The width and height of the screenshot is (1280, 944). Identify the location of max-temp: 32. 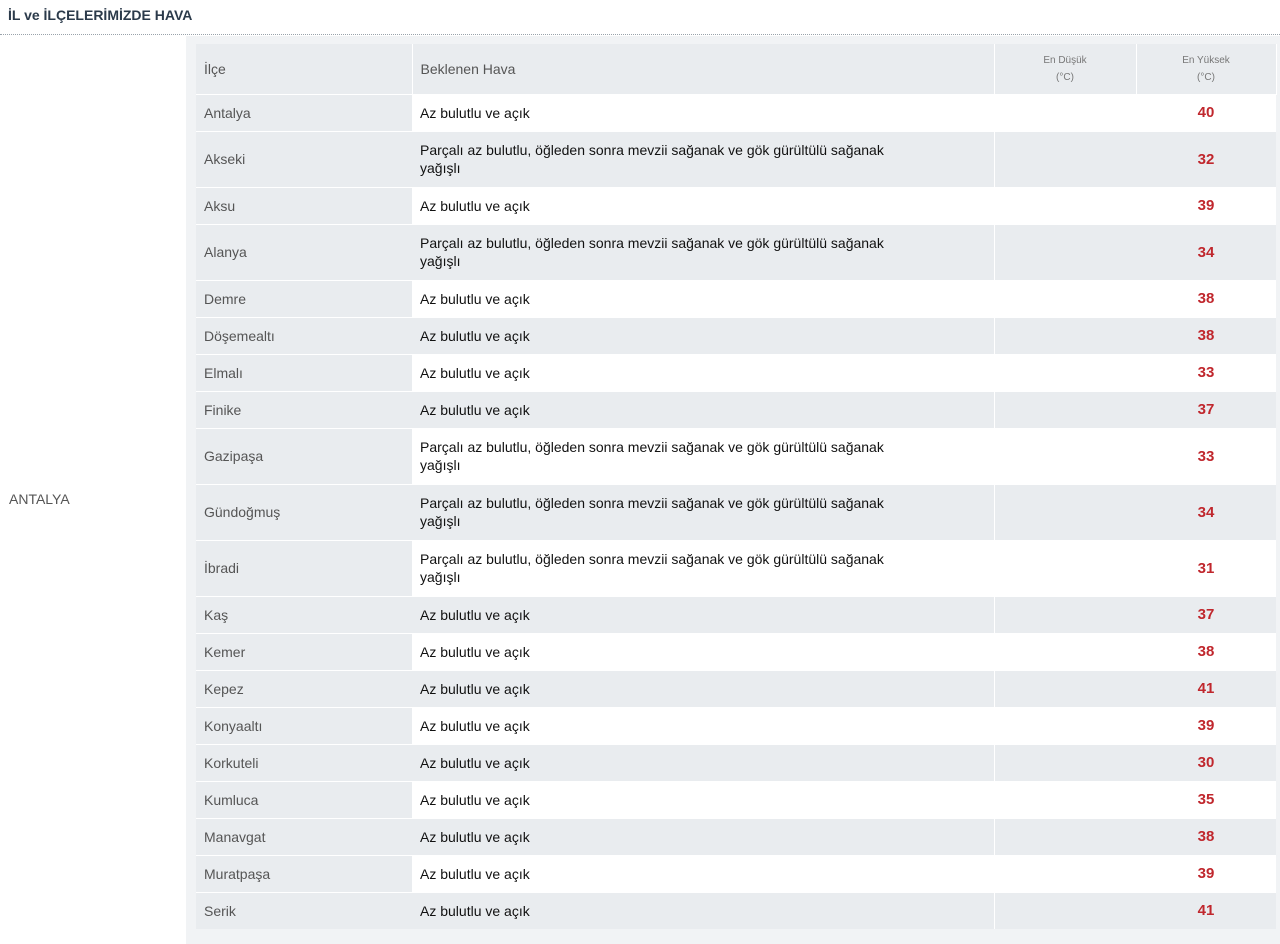
(1206, 159).